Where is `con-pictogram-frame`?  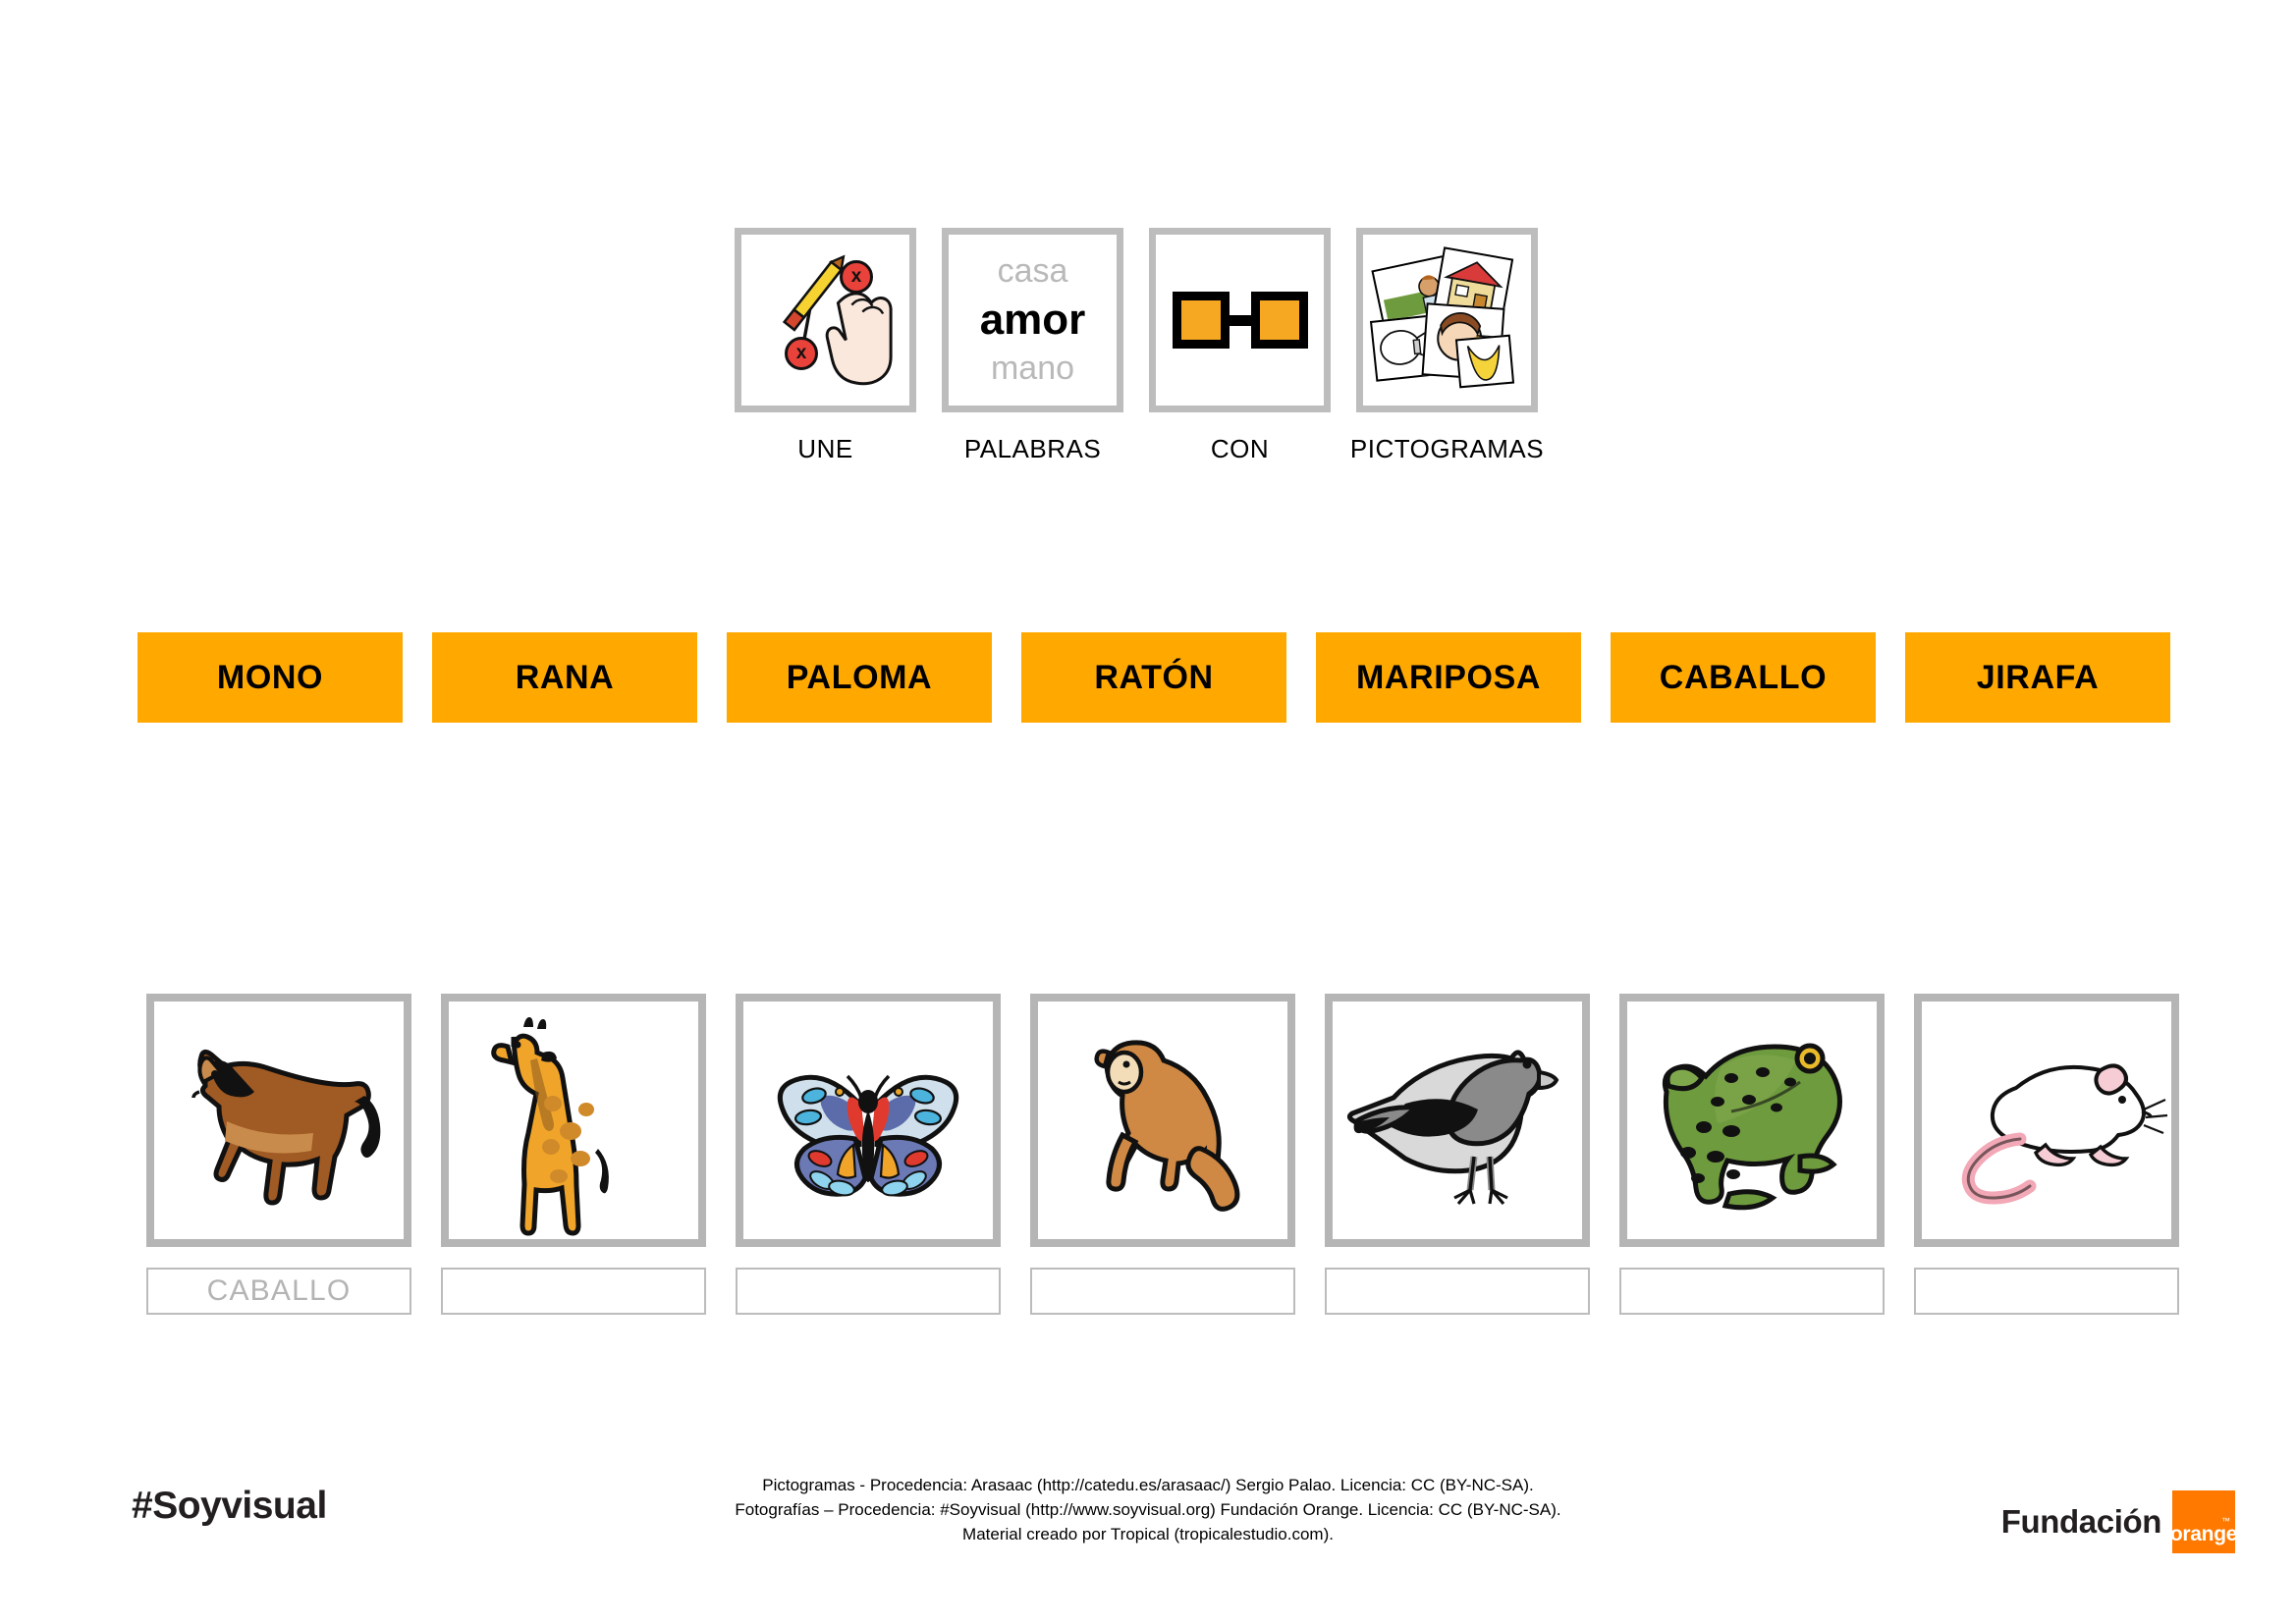
con-pictogram-frame is located at coordinates (1240, 320).